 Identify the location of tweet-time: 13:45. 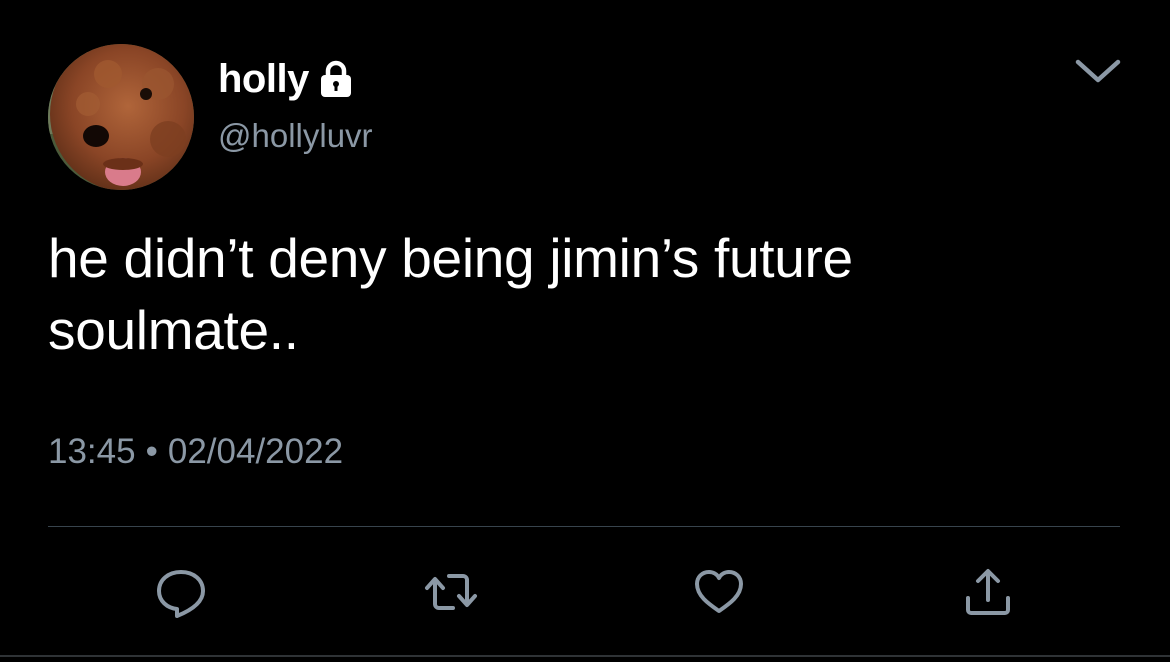
(92, 451).